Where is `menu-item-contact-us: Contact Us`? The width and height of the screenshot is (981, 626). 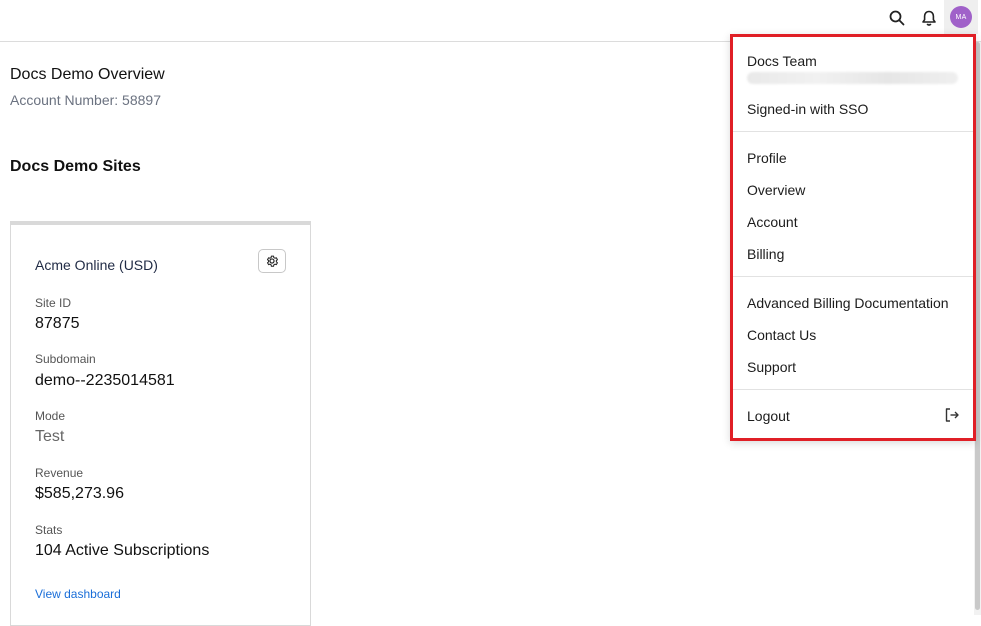 menu-item-contact-us: Contact Us is located at coordinates (781, 335).